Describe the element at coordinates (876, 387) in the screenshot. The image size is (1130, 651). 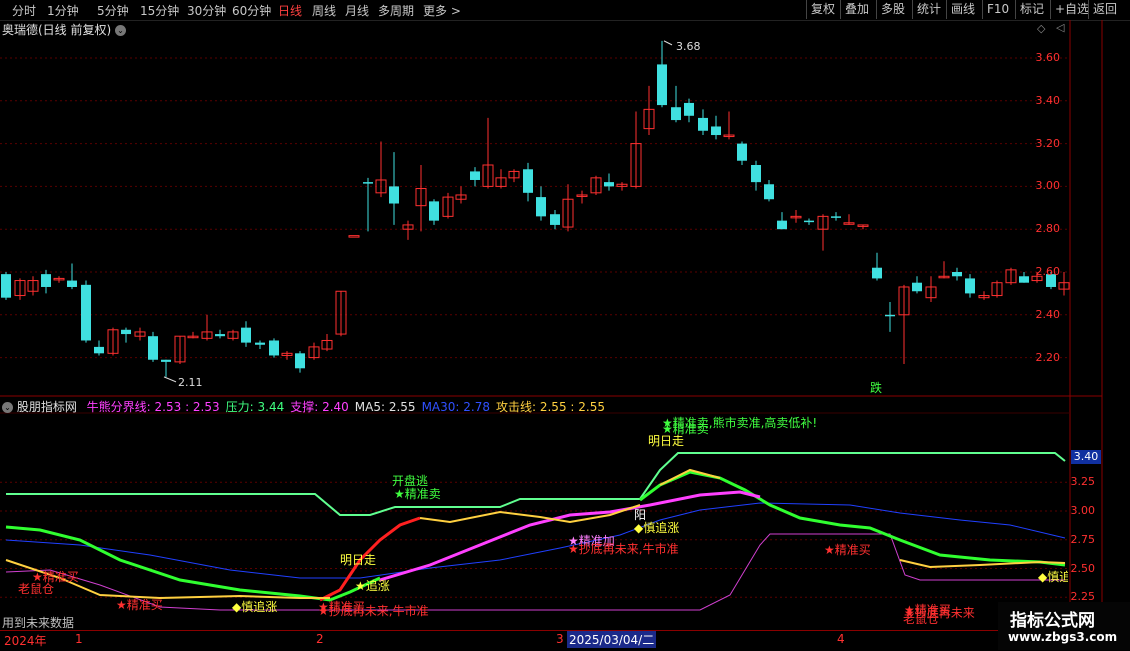
I see `fall-tag: 跌` at that location.